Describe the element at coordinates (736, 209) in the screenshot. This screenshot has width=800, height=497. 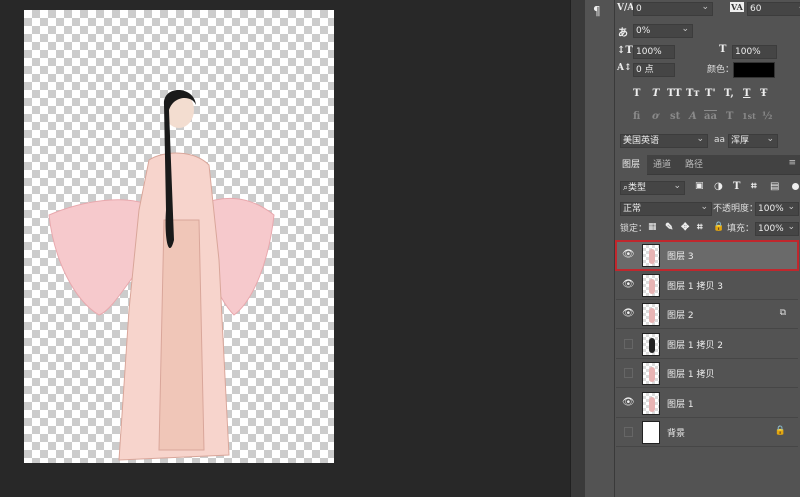
I see `opacity-label: 不透明度：` at that location.